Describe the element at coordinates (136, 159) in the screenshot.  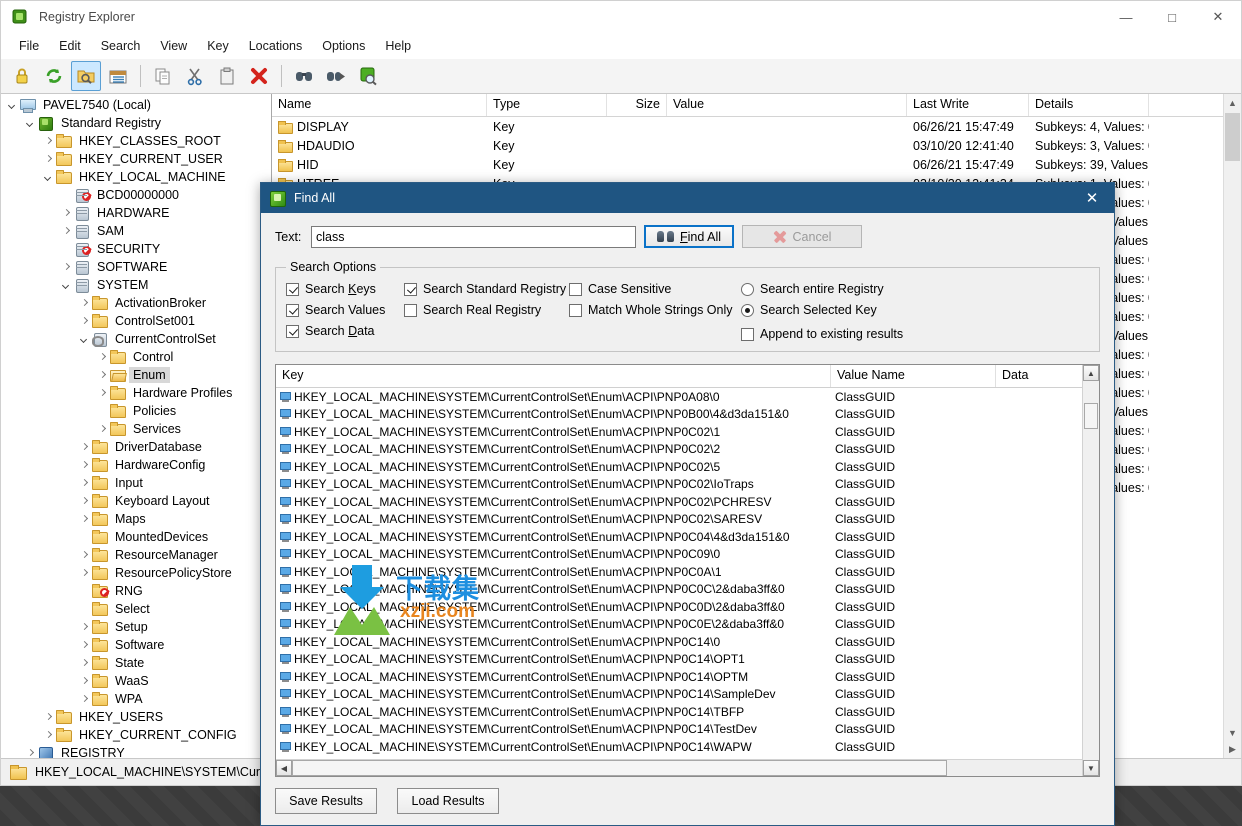
I see `tree-item-hkey-current-user: HKEY_CURRENT_USER` at that location.